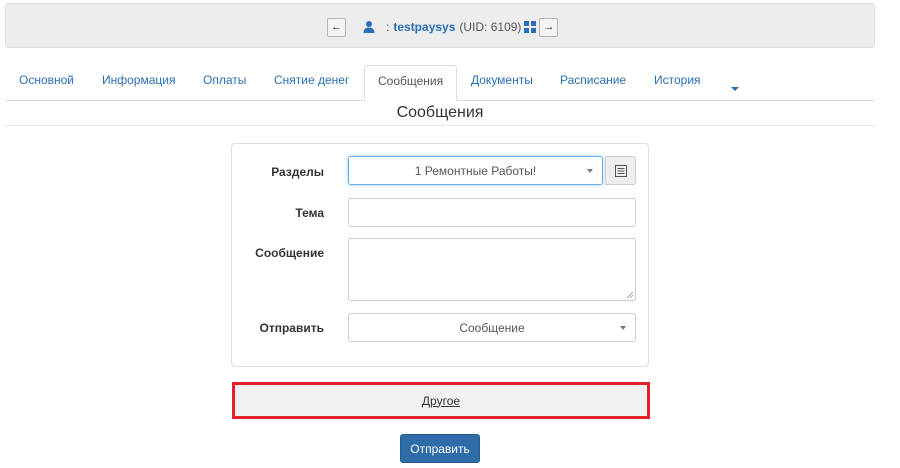  I want to click on section-list-button, so click(620, 170).